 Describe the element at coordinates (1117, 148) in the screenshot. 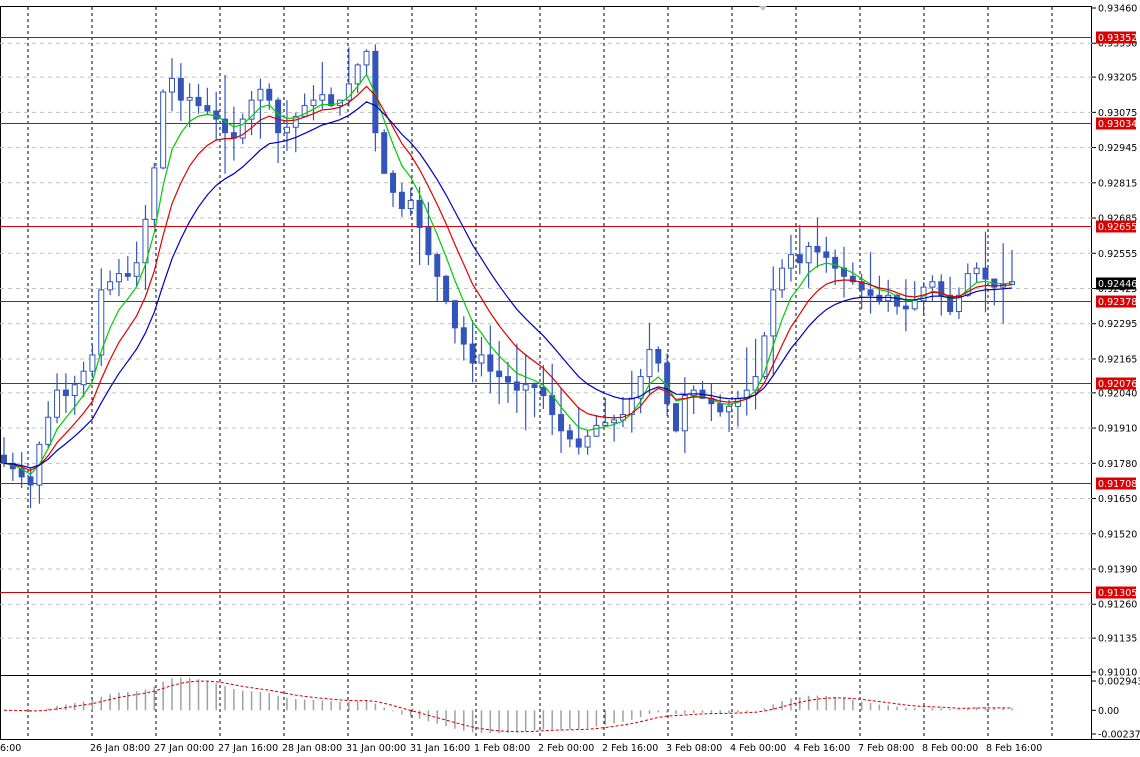

I see `price-tick-label: 0.92945` at that location.